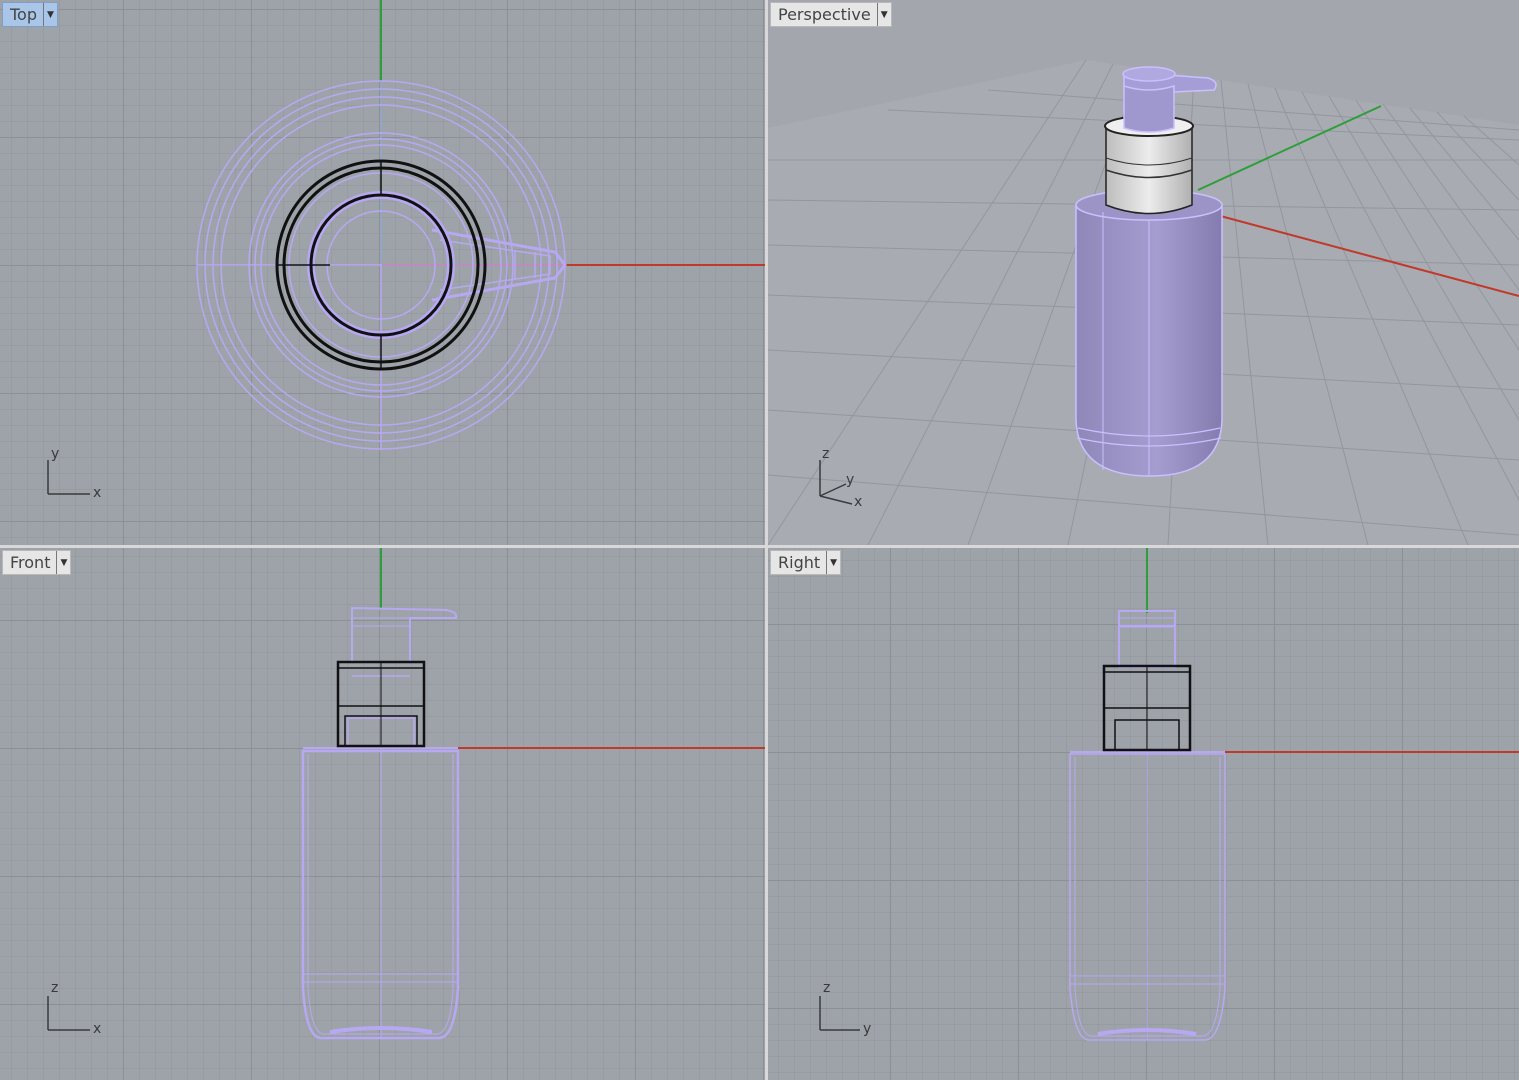 Image resolution: width=1519 pixels, height=1080 pixels. I want to click on bottle-wireframe-top, so click(381, 265).